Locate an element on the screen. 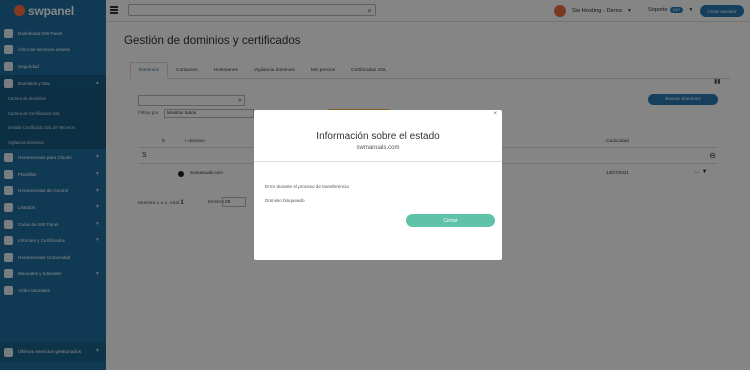 The width and height of the screenshot is (750, 370). modal-subtitle: swmanuals.com is located at coordinates (378, 148).